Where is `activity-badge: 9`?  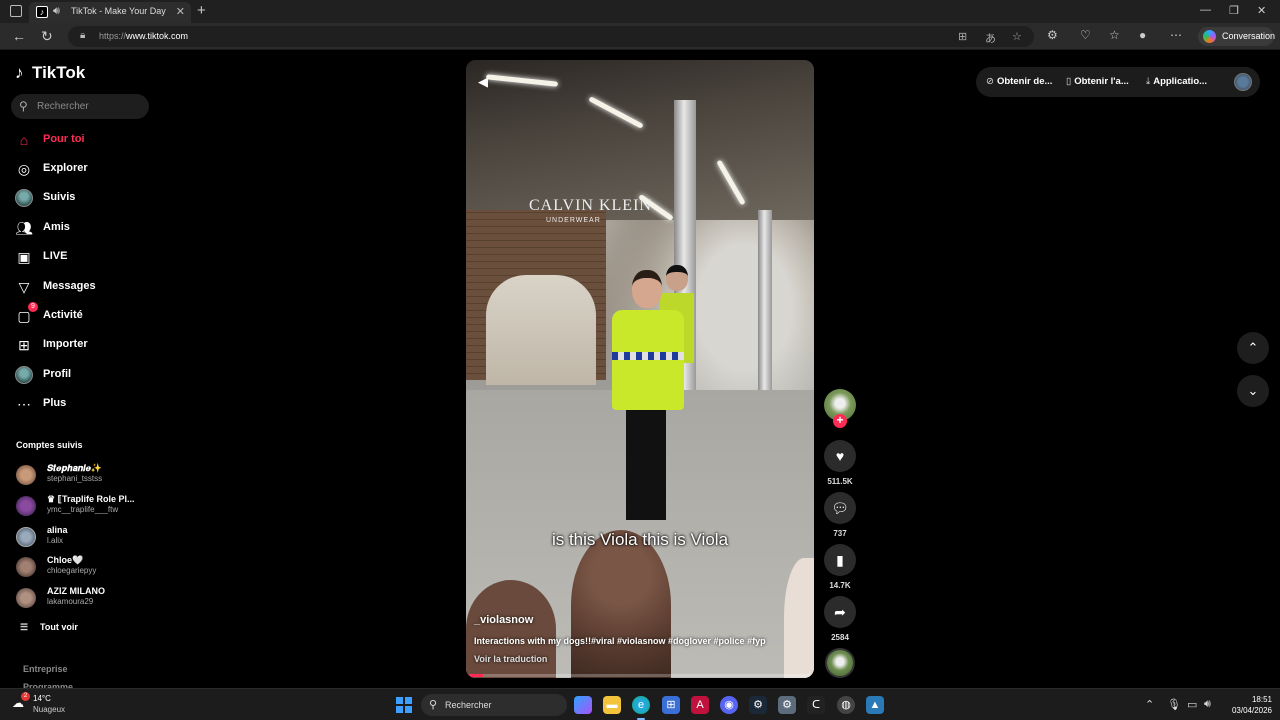
activity-badge: 9 is located at coordinates (33, 307).